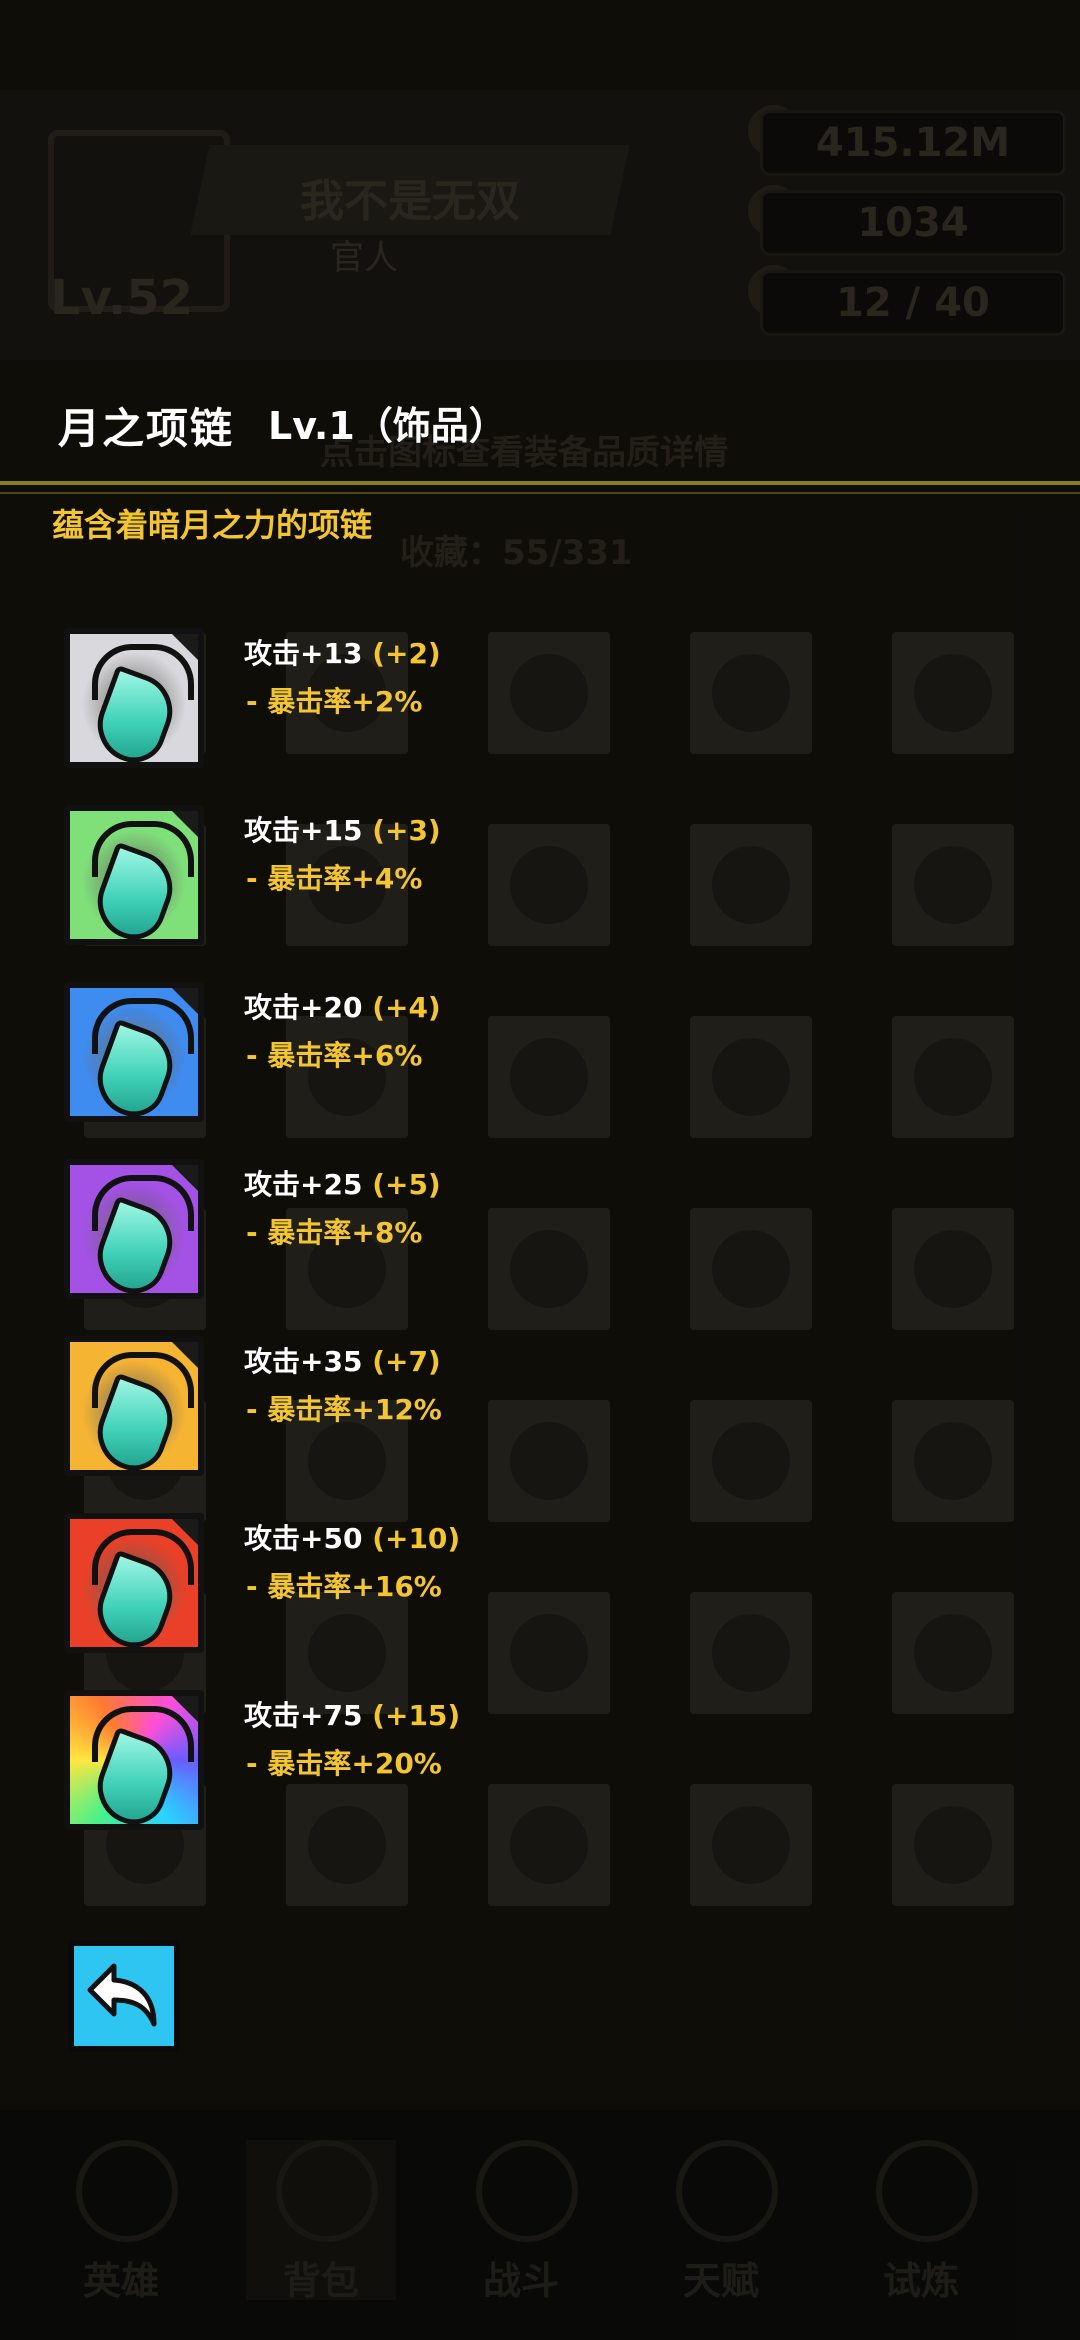 The width and height of the screenshot is (1080, 2340). I want to click on tier-attack: 攻击+50 (+10), so click(352, 1537).